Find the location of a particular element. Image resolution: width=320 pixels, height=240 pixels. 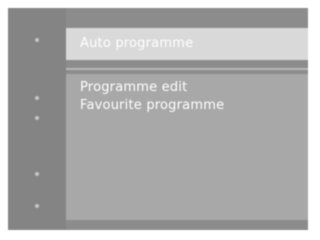

menu-item-favourite-programme: Favourite programme is located at coordinates (152, 105).